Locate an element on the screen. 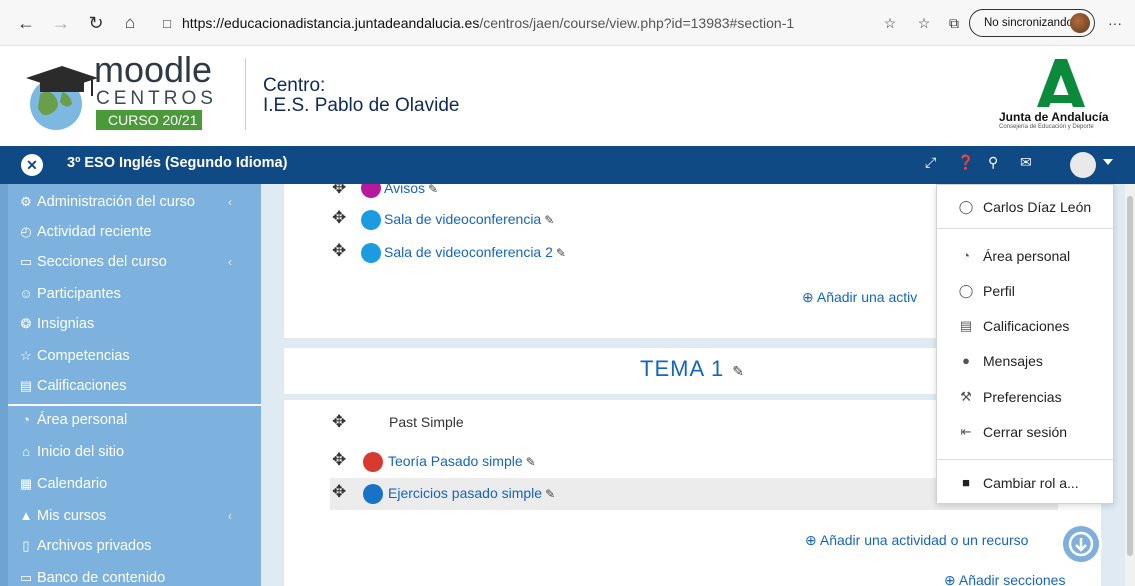 The width and height of the screenshot is (1135, 586). graduation-cap-icon: ▲ is located at coordinates (26, 515).